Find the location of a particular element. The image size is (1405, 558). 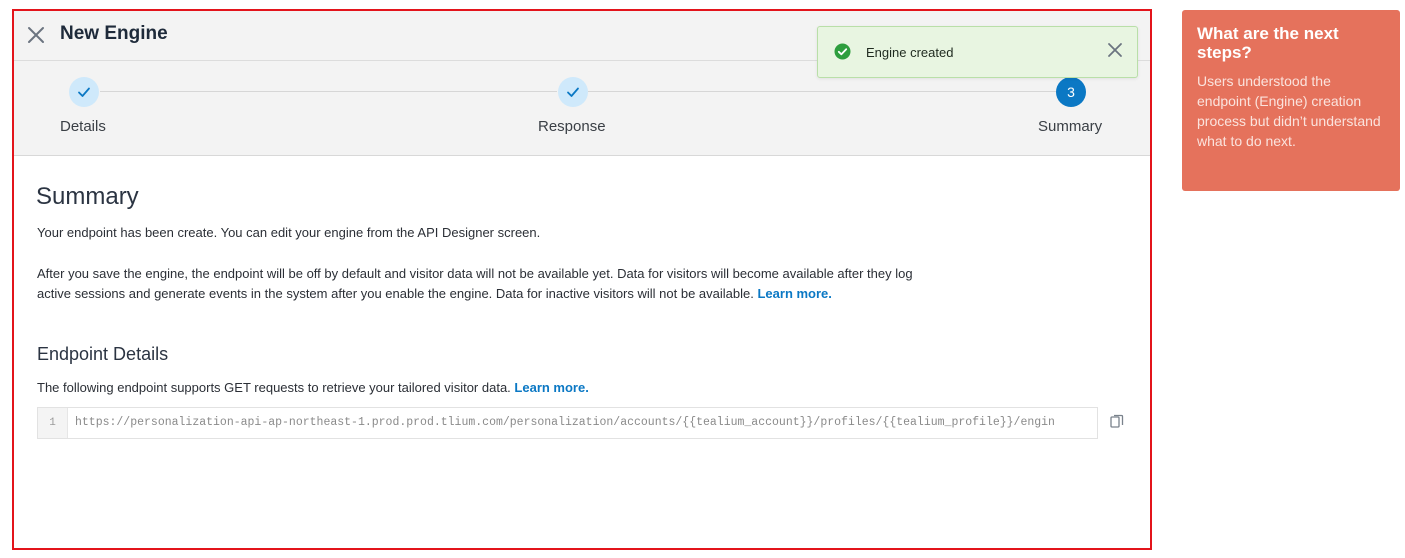

summary-heading: Summary is located at coordinates (87, 196).